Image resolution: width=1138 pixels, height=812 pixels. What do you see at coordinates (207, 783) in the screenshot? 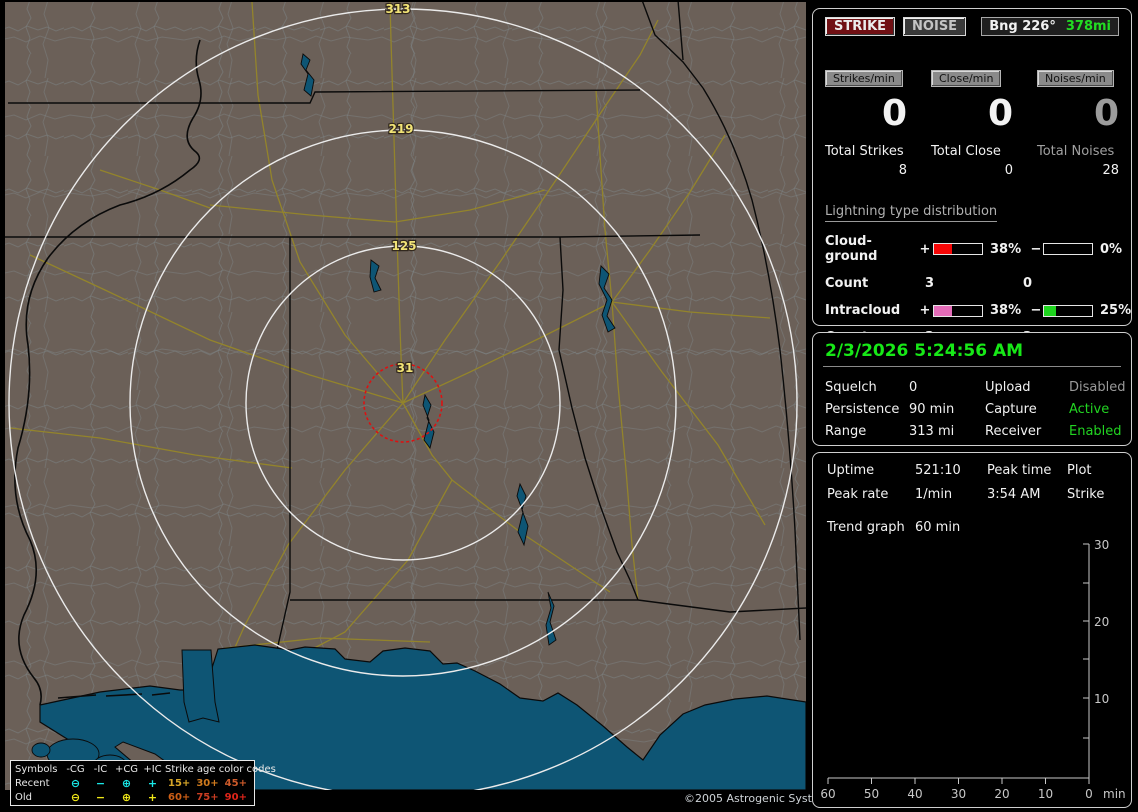
I see `age-30: 30+` at bounding box center [207, 783].